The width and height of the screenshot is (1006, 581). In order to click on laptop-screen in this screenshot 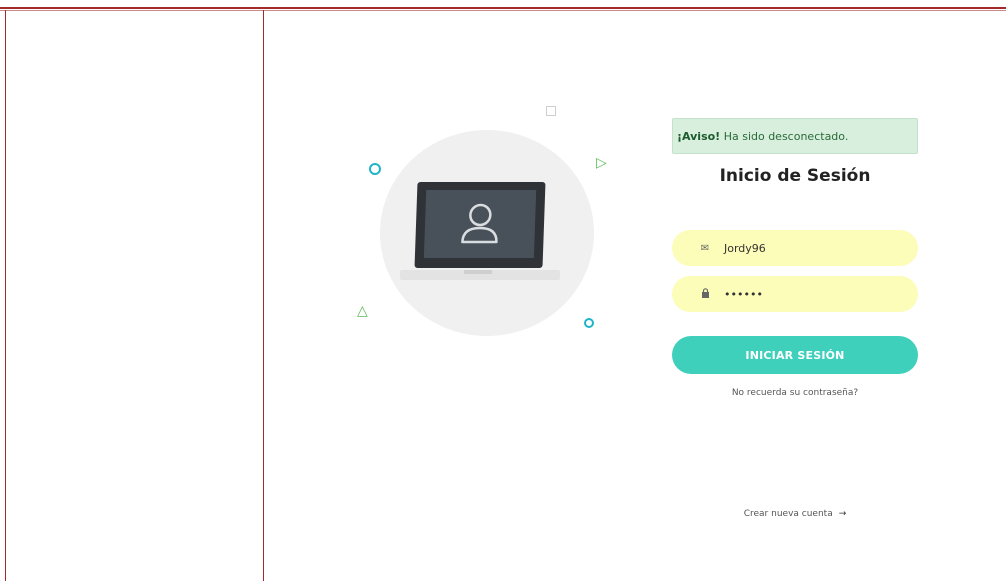, I will do `click(480, 225)`.